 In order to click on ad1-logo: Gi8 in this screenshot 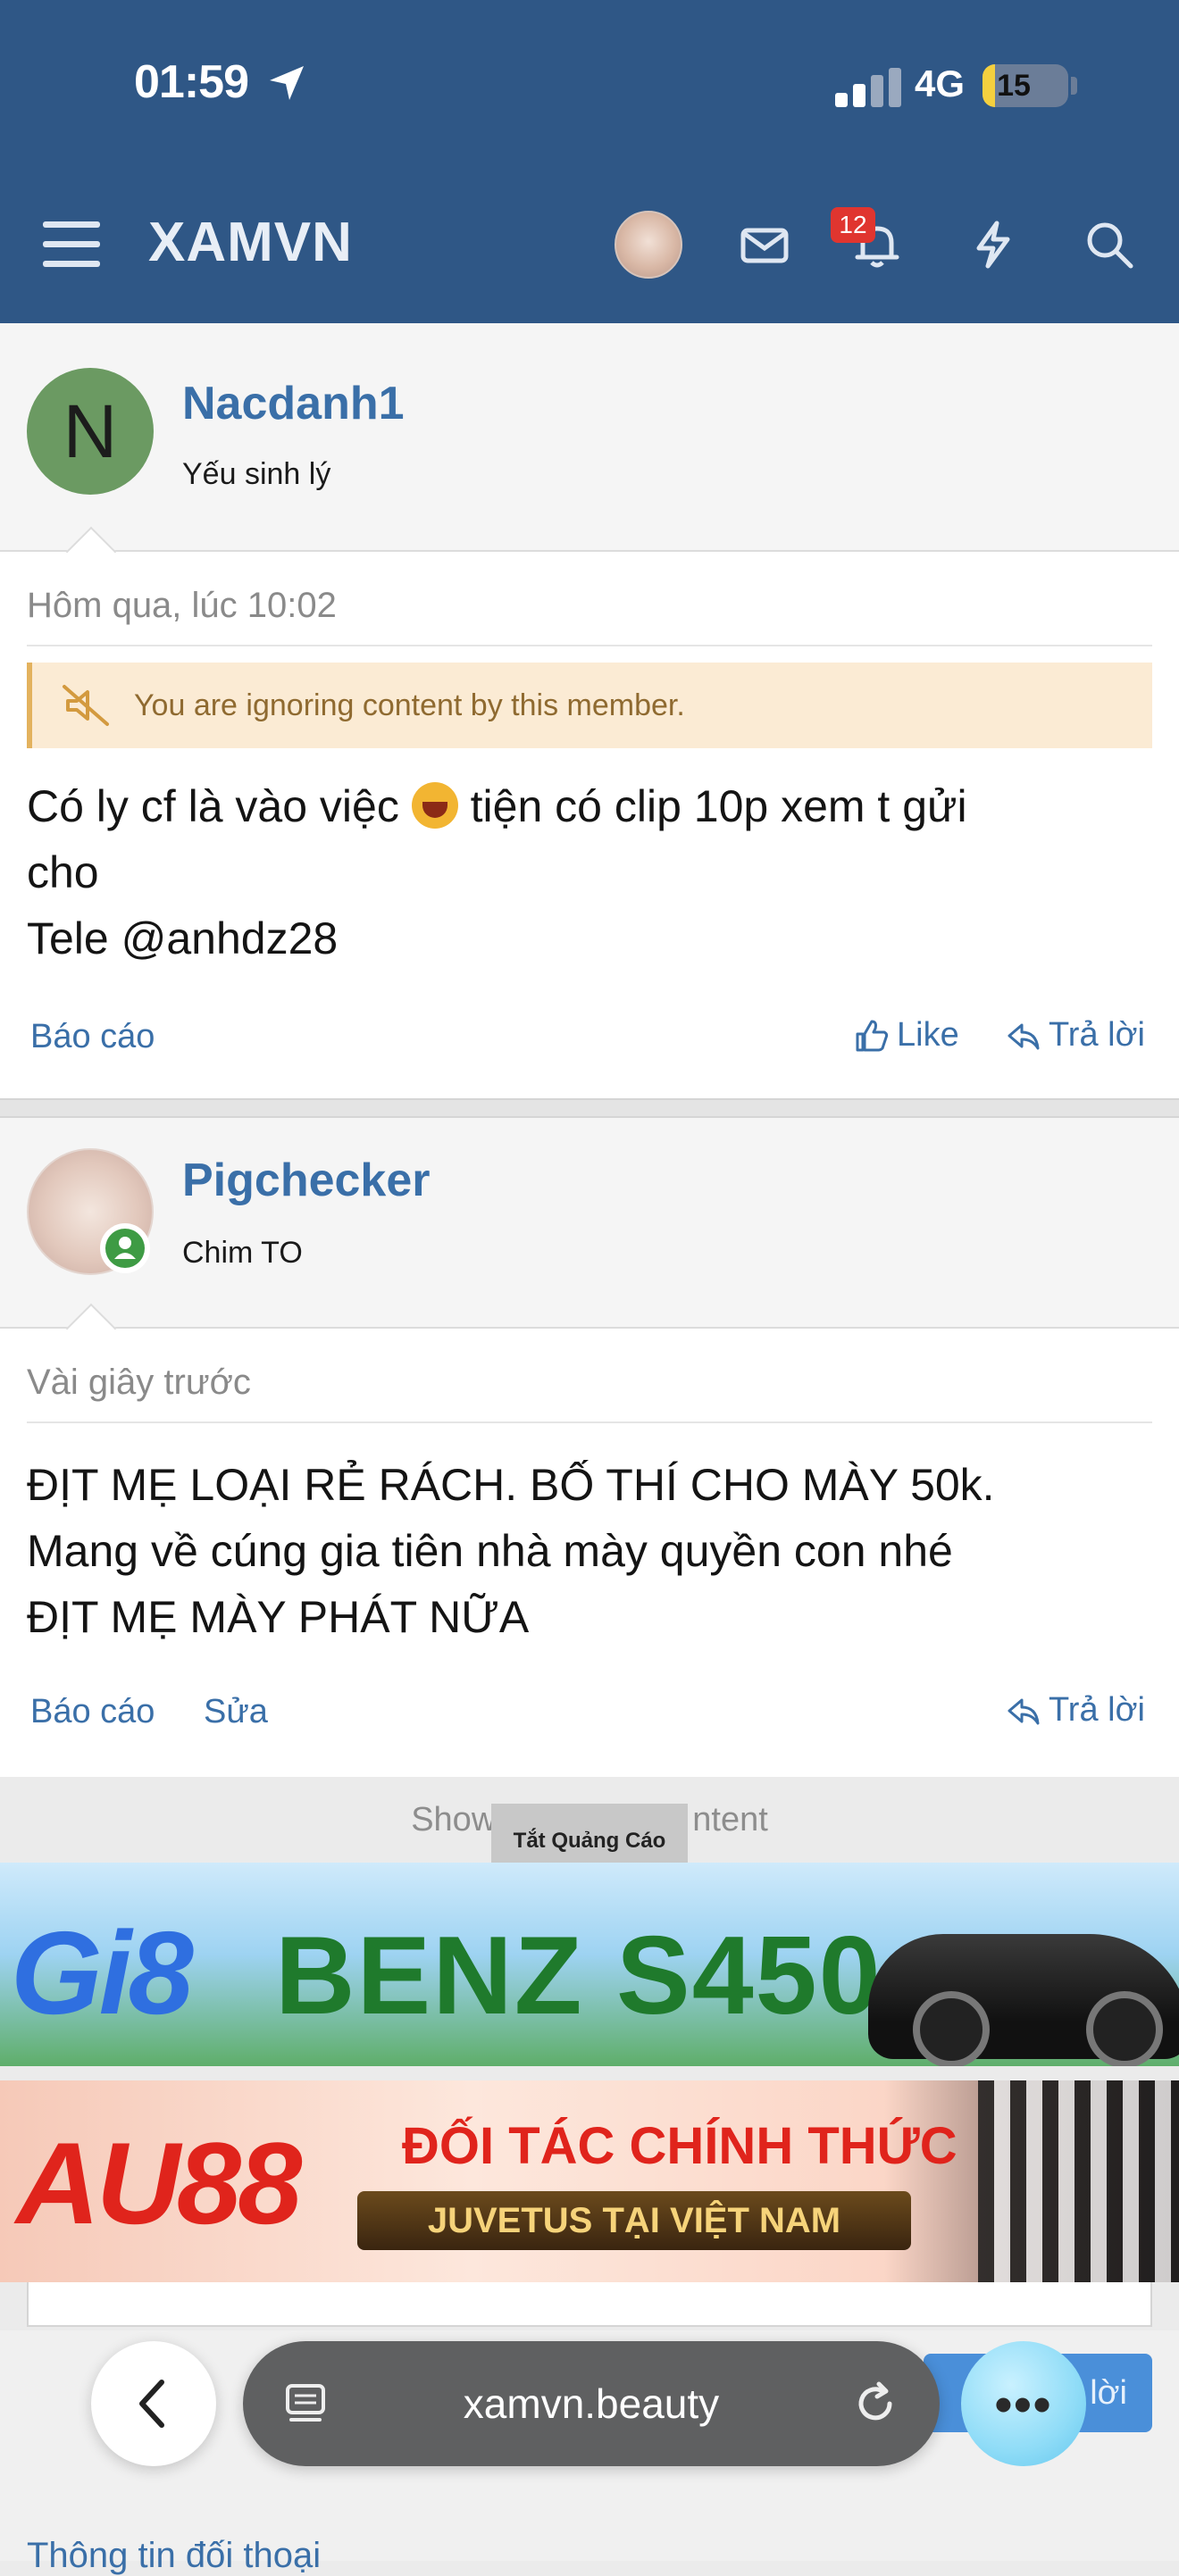, I will do `click(102, 1972)`.